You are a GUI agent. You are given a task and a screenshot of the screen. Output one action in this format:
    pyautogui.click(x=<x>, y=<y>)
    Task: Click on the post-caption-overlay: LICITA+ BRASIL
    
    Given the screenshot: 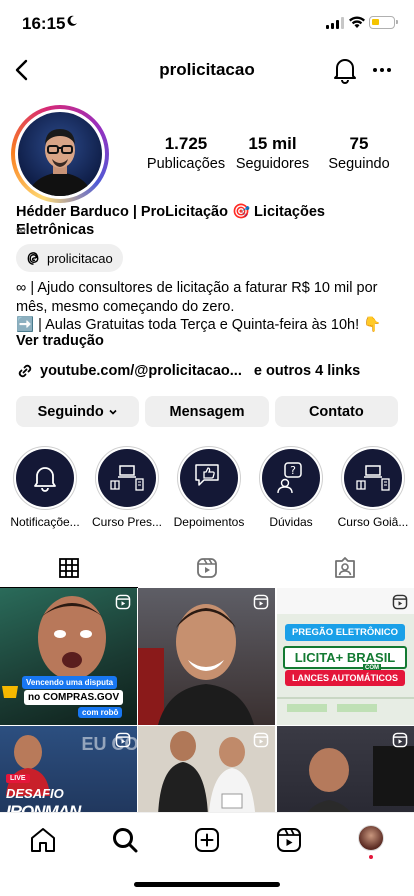 What is the action you would take?
    pyautogui.click(x=345, y=657)
    